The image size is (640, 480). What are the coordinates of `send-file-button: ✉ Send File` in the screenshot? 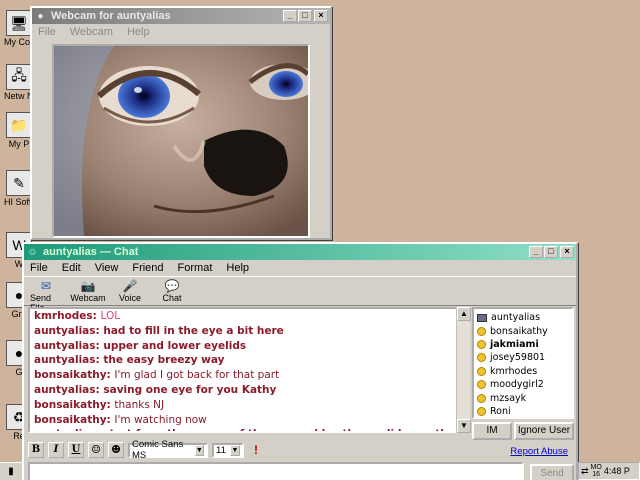 It's located at (46, 296).